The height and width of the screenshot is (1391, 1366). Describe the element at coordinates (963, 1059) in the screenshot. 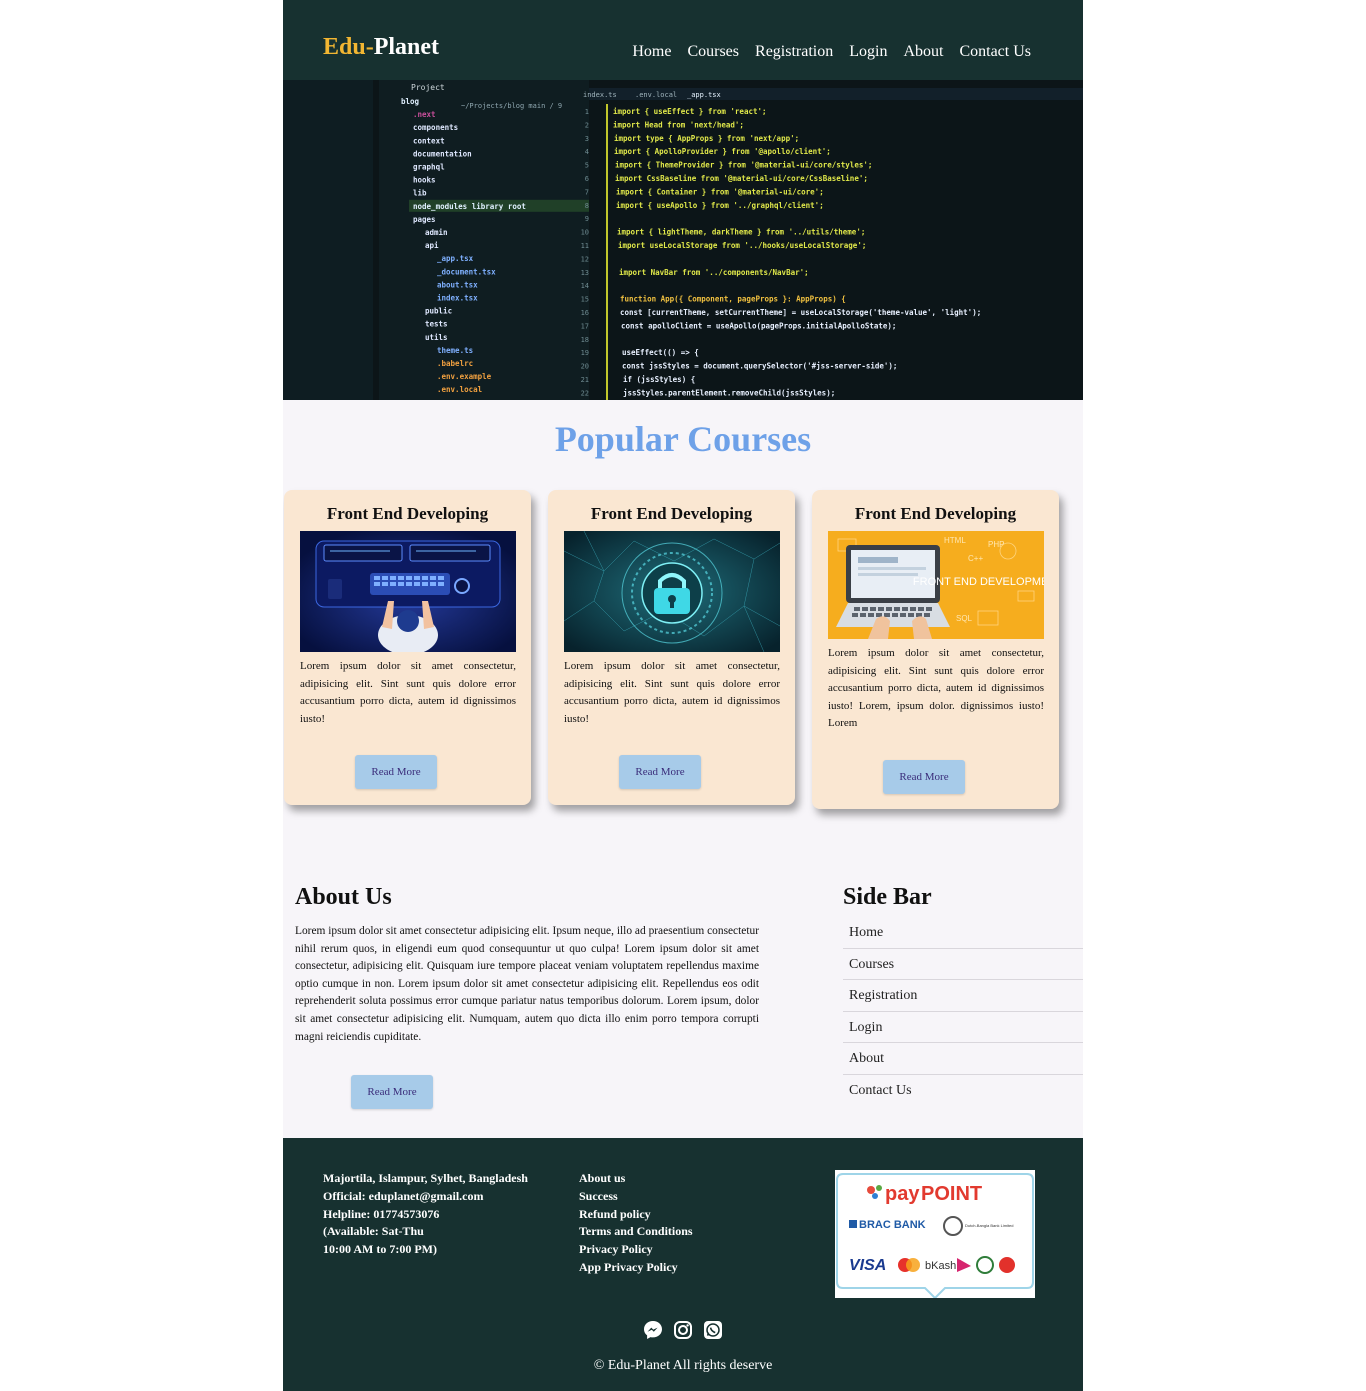

I see `sidebar-item-about: About` at that location.